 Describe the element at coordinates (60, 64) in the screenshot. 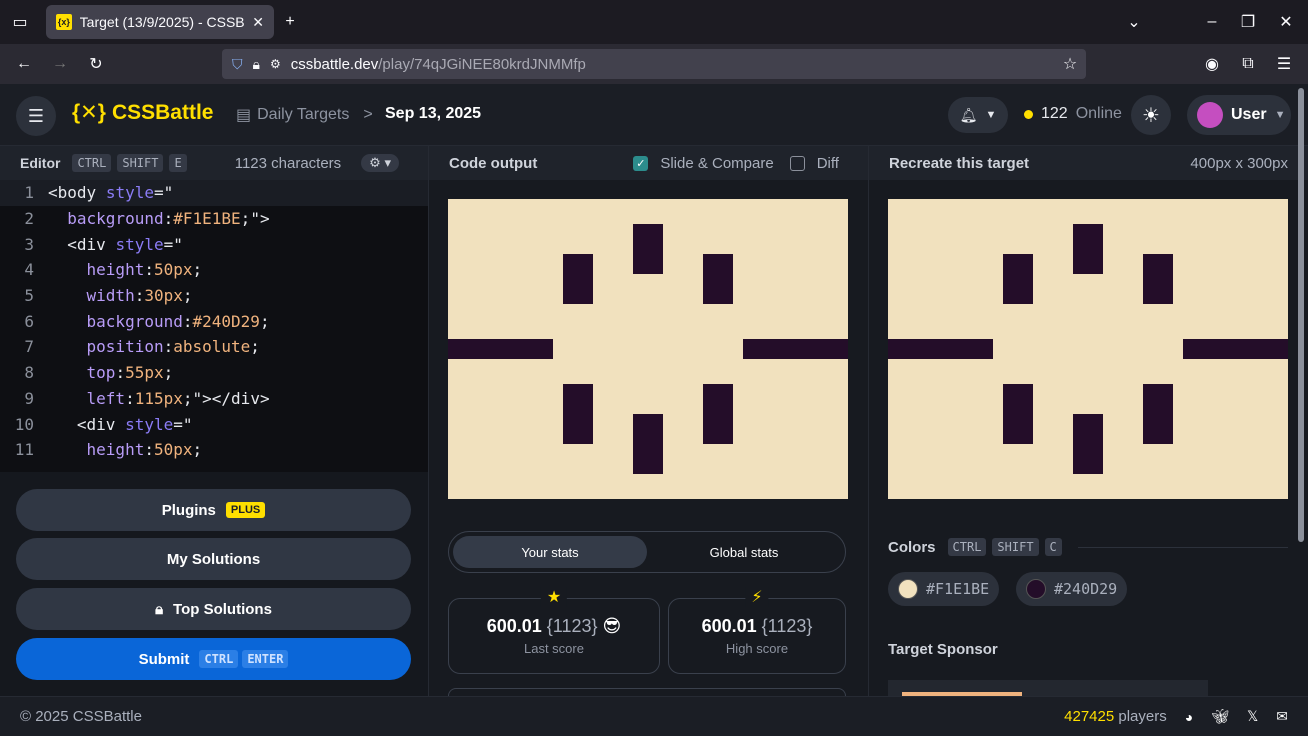

I see `forward-arrow-icon: →` at that location.